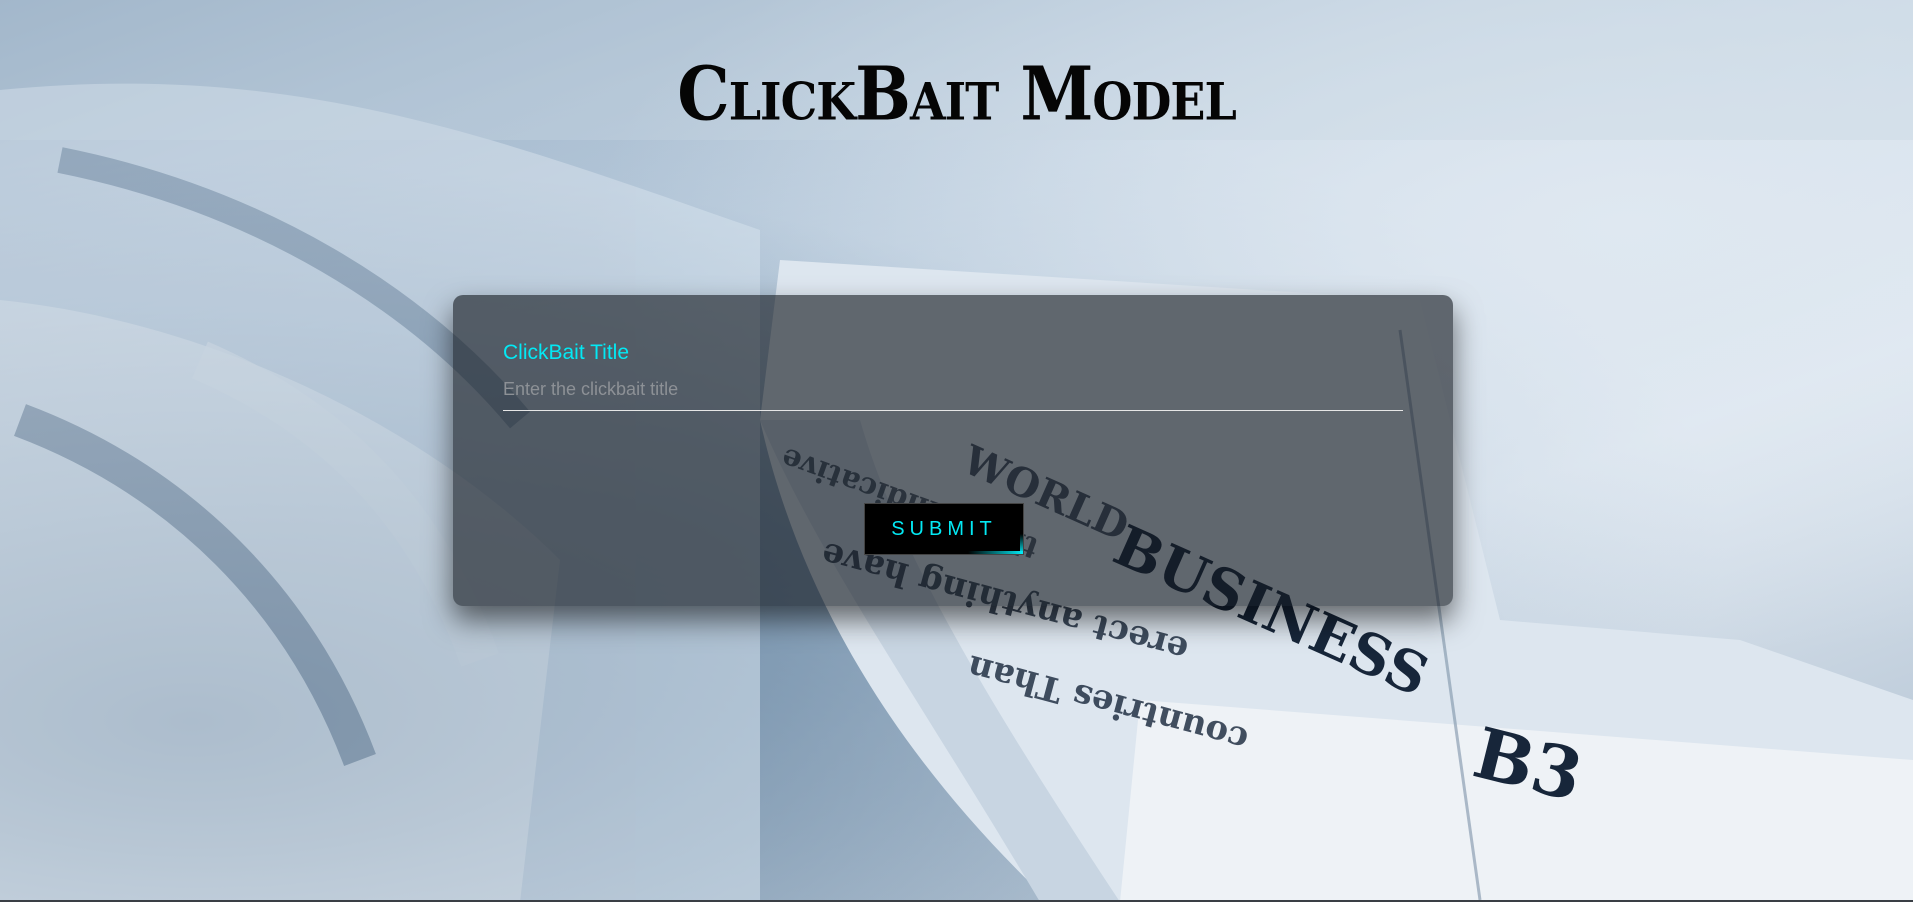 This screenshot has width=1913, height=902. I want to click on clickbait-title-input, so click(953, 393).